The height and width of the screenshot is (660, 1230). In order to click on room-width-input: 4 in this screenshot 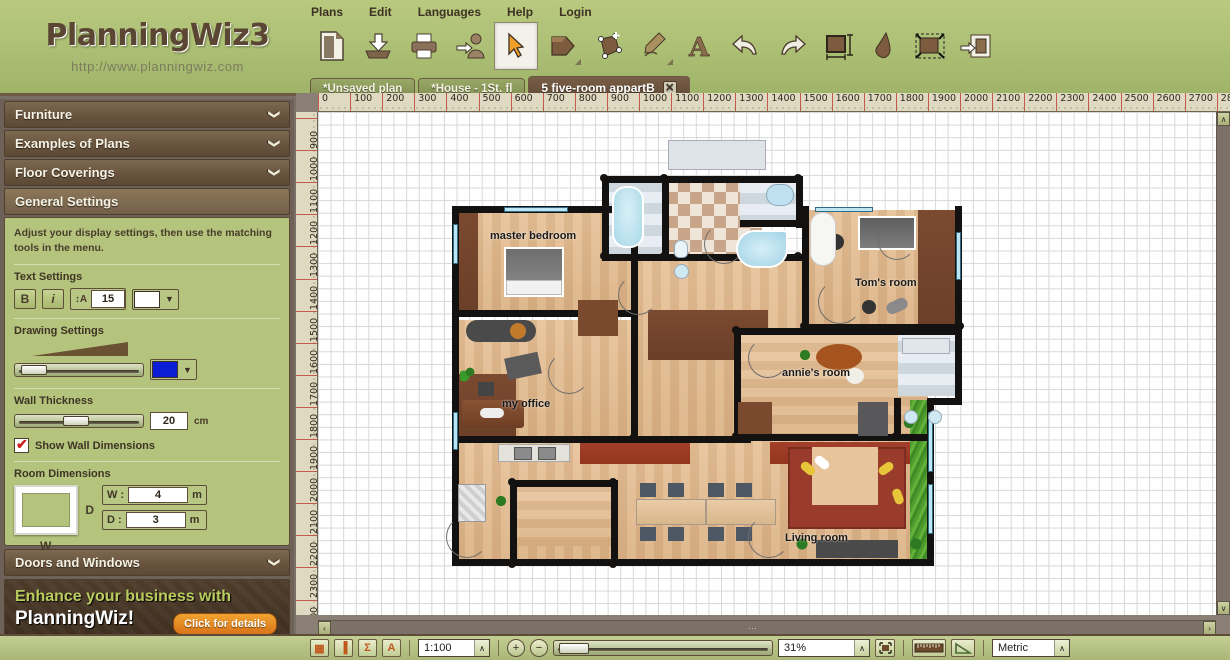, I will do `click(158, 495)`.